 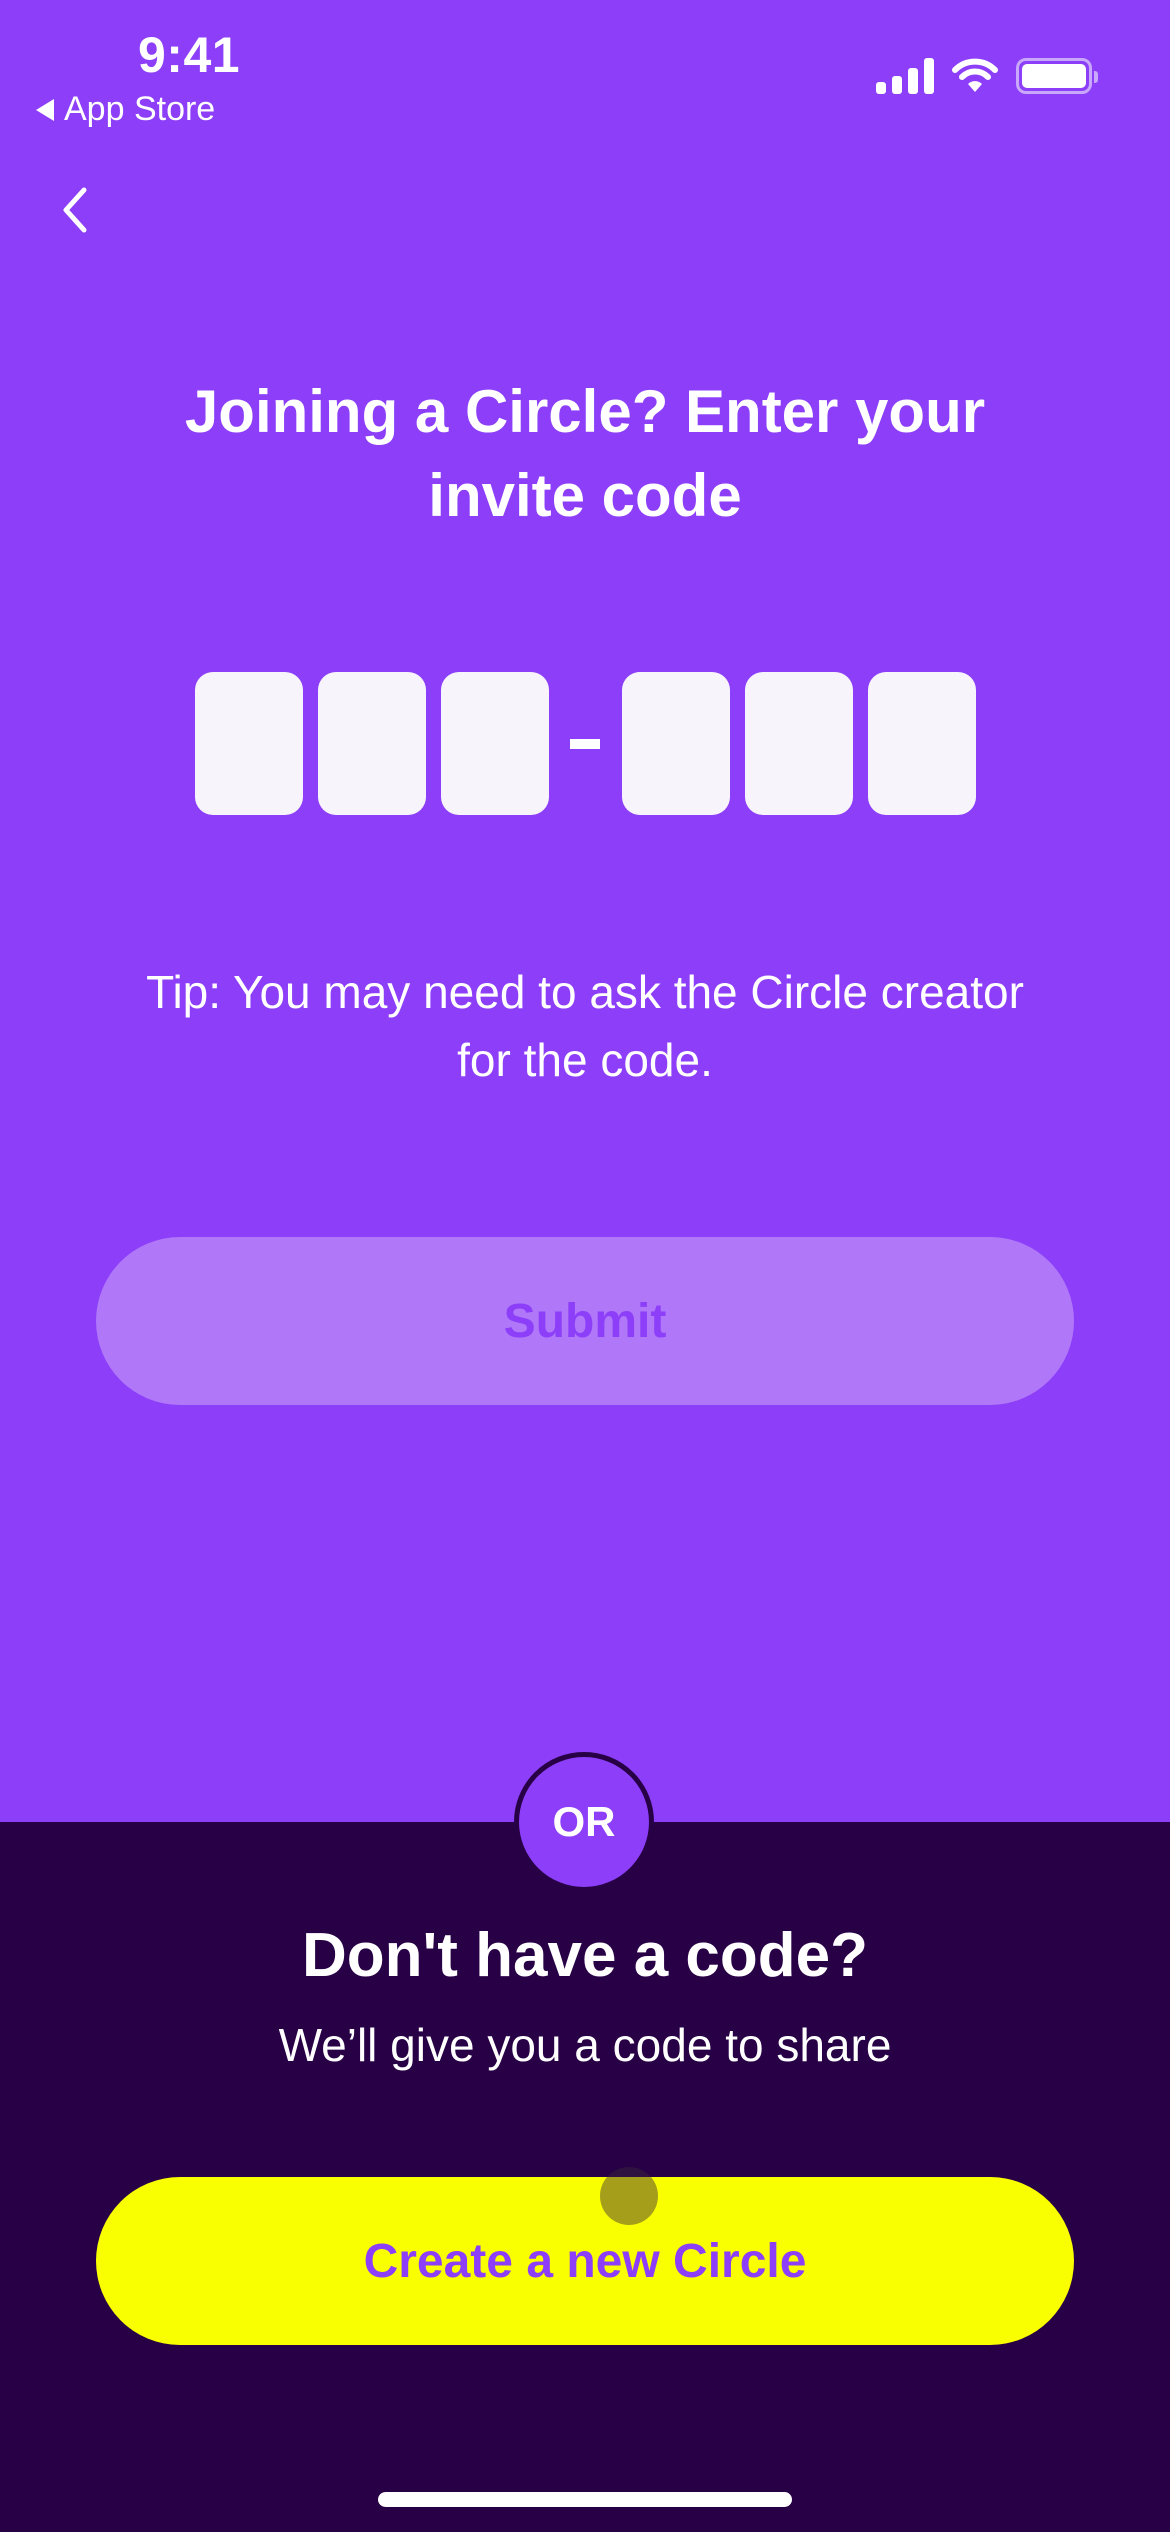 I want to click on no-code-title: Don't have a code?, so click(x=585, y=1955).